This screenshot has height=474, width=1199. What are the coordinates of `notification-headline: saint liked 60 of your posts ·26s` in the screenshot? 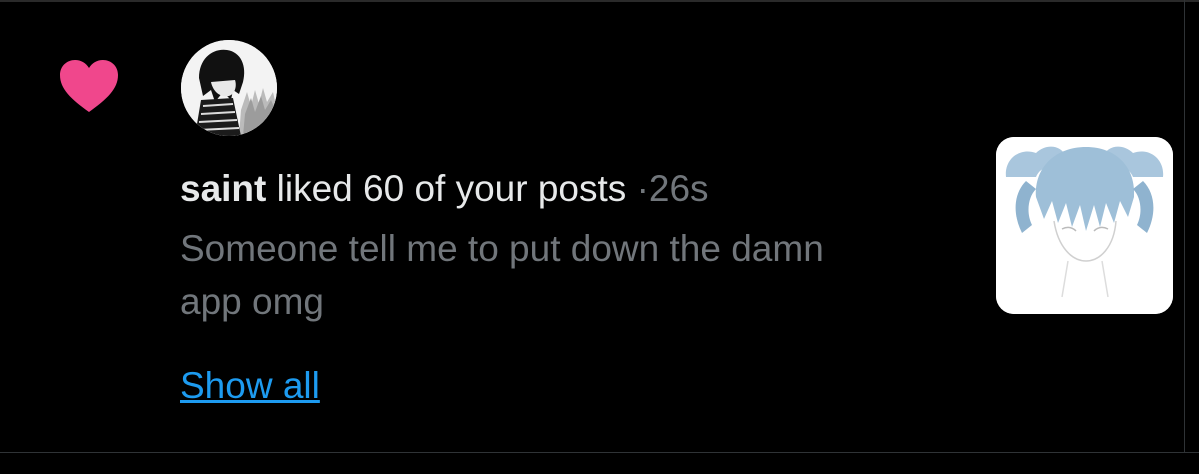 It's located at (530, 189).